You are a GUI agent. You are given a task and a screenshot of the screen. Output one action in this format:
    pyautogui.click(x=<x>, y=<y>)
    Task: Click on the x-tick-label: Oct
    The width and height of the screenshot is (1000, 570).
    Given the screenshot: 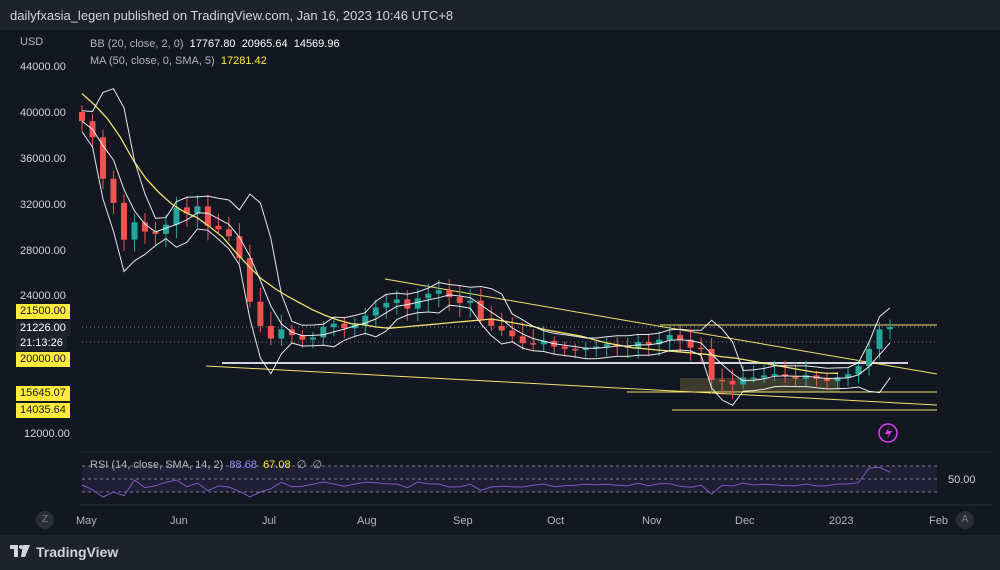 What is the action you would take?
    pyautogui.click(x=556, y=521)
    